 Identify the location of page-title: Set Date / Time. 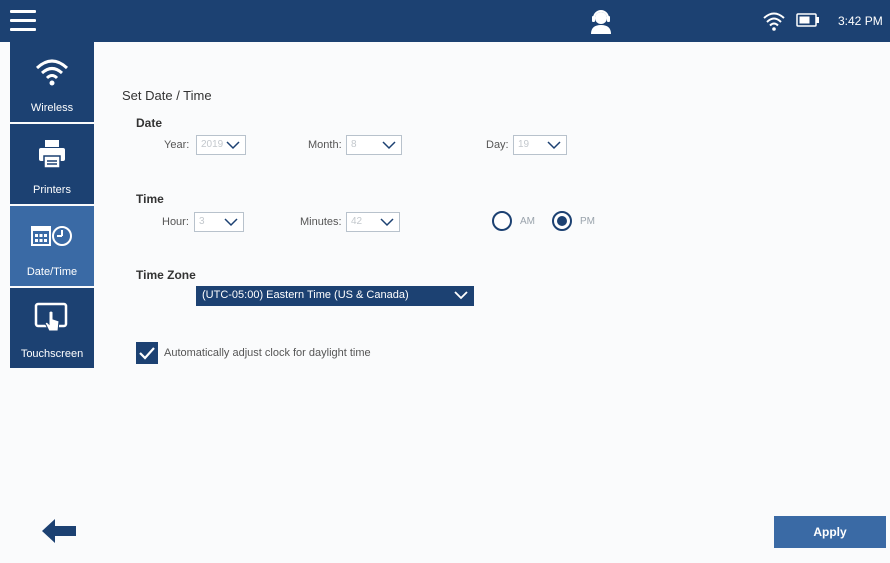
(167, 95).